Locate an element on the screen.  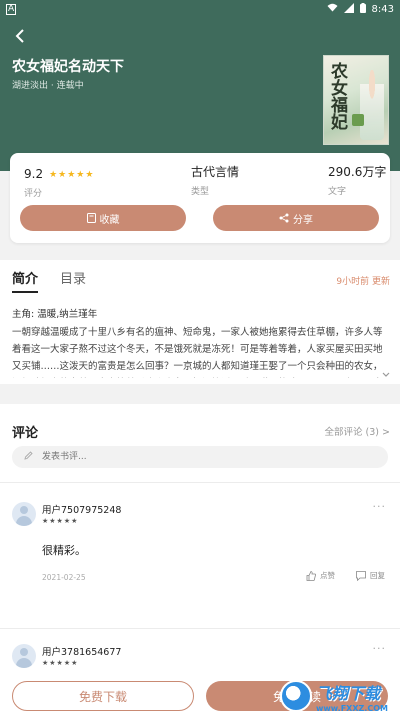
clock: 8:43 is located at coordinates (382, 9).